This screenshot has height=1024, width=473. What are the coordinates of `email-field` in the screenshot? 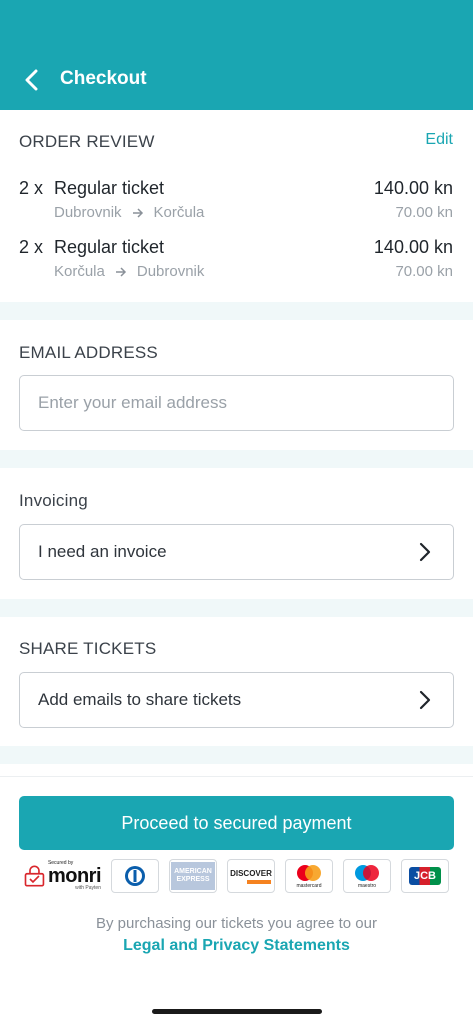 It's located at (236, 403).